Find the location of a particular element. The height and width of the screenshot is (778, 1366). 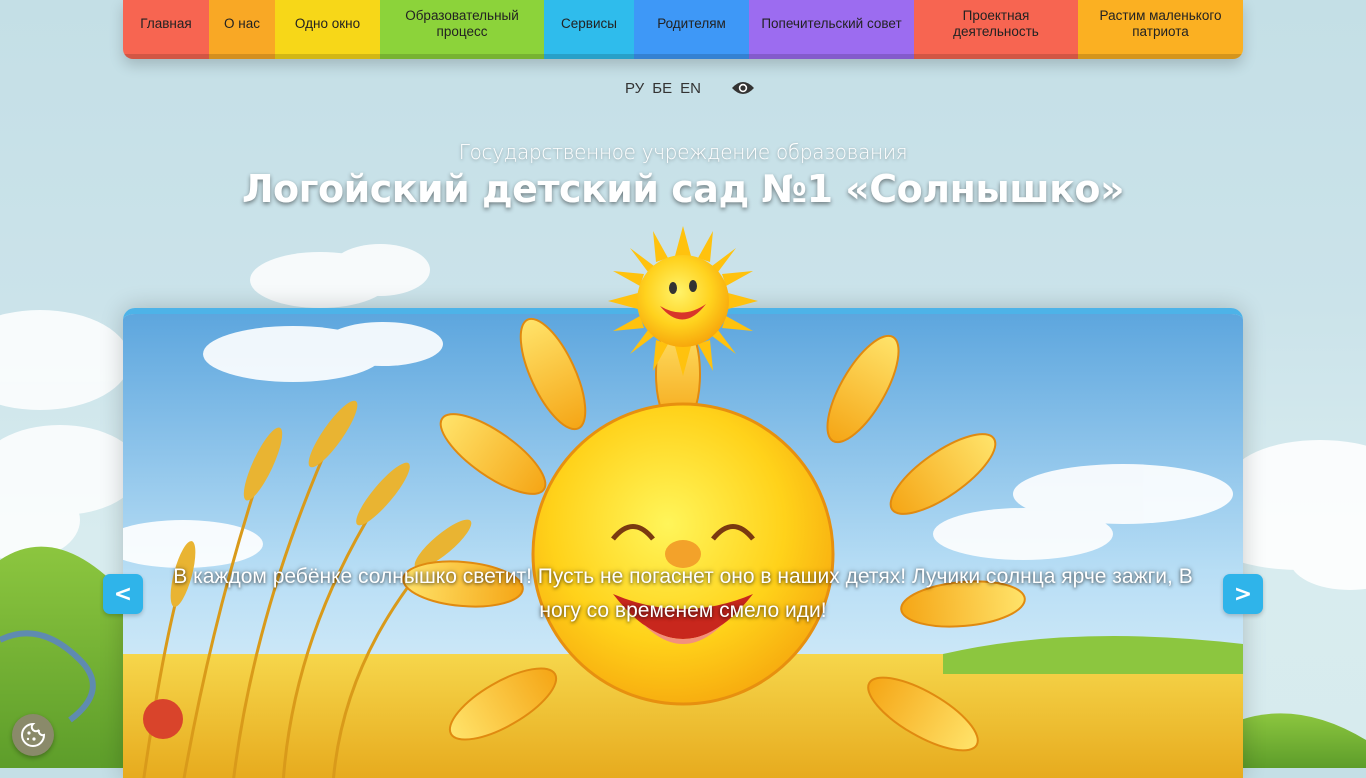

nav-item-about: О нас is located at coordinates (242, 29).